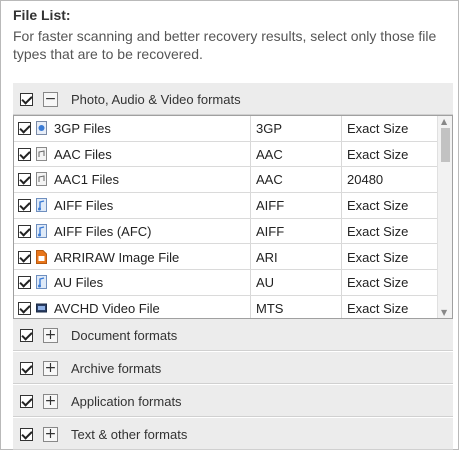 The image size is (459, 450). Describe the element at coordinates (226, 180) in the screenshot. I see `table-row: AAC1 Files AAC 20480` at that location.